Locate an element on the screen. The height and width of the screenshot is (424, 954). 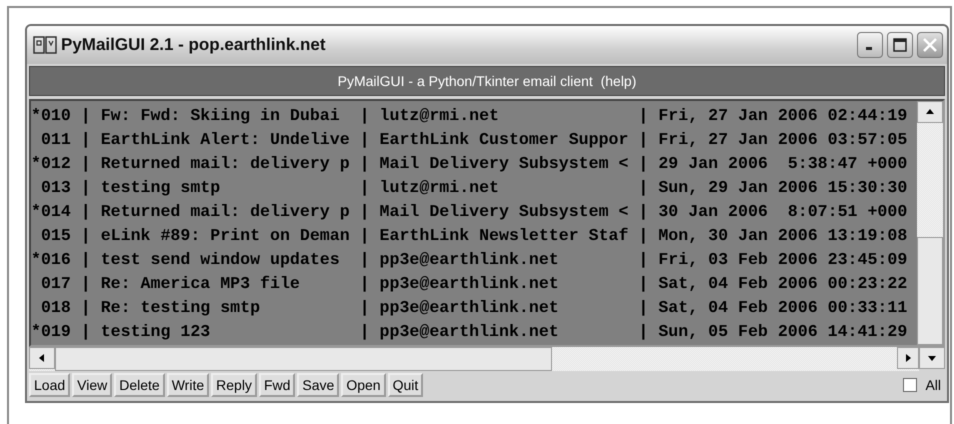
toolbar-button: Fwd is located at coordinates (277, 385).